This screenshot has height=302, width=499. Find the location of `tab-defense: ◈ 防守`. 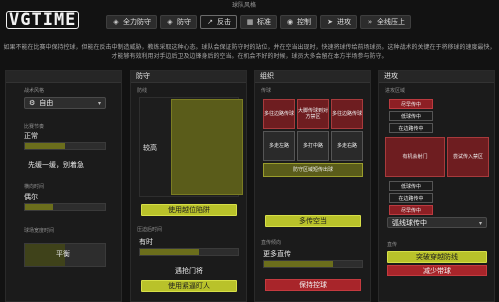

tab-defense: ◈ 防守 is located at coordinates (178, 22).